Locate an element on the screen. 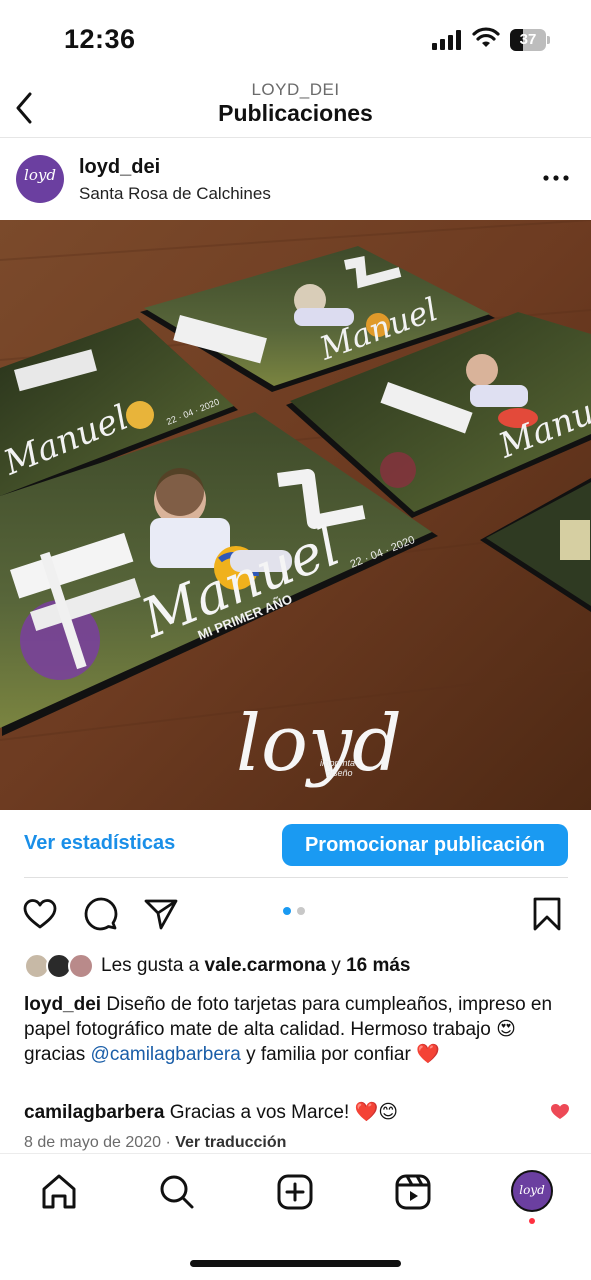  more-options-icon is located at coordinates (556, 178).